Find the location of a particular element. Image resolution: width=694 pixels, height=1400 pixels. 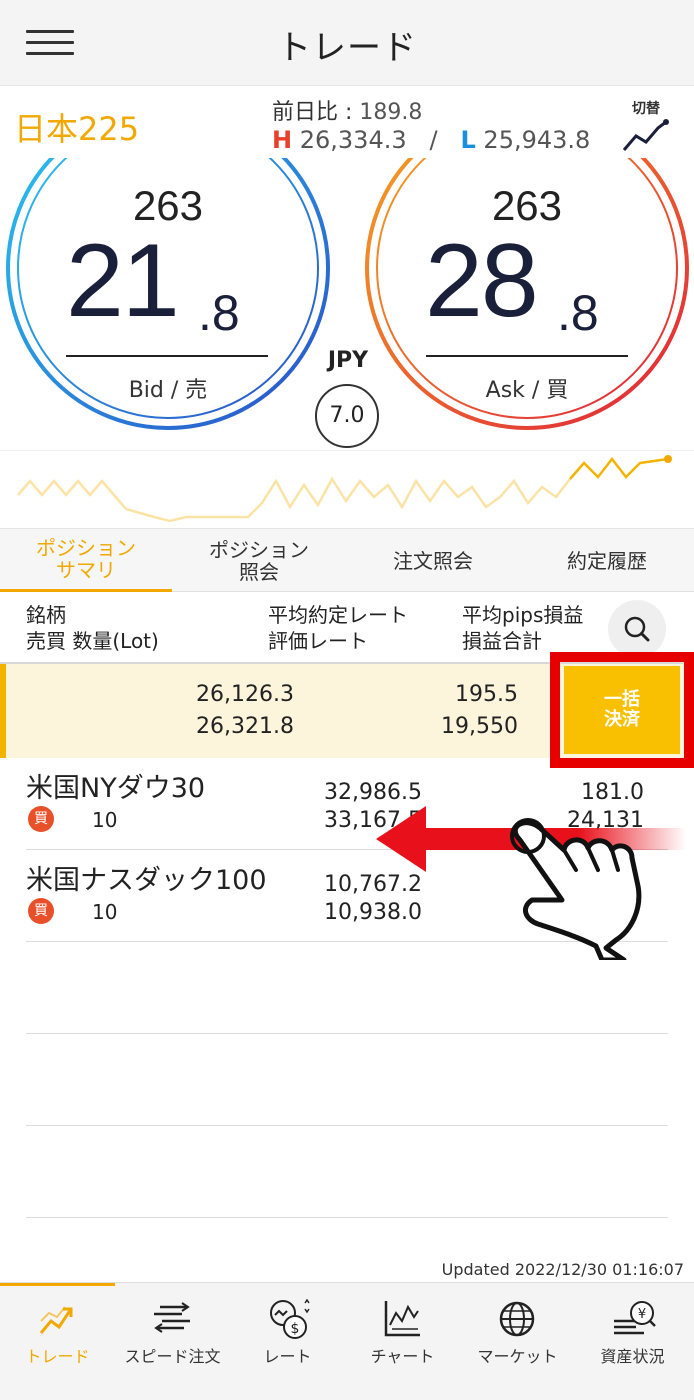

ask-button: 263 28 .8 Ask / 買 is located at coordinates (527, 303).